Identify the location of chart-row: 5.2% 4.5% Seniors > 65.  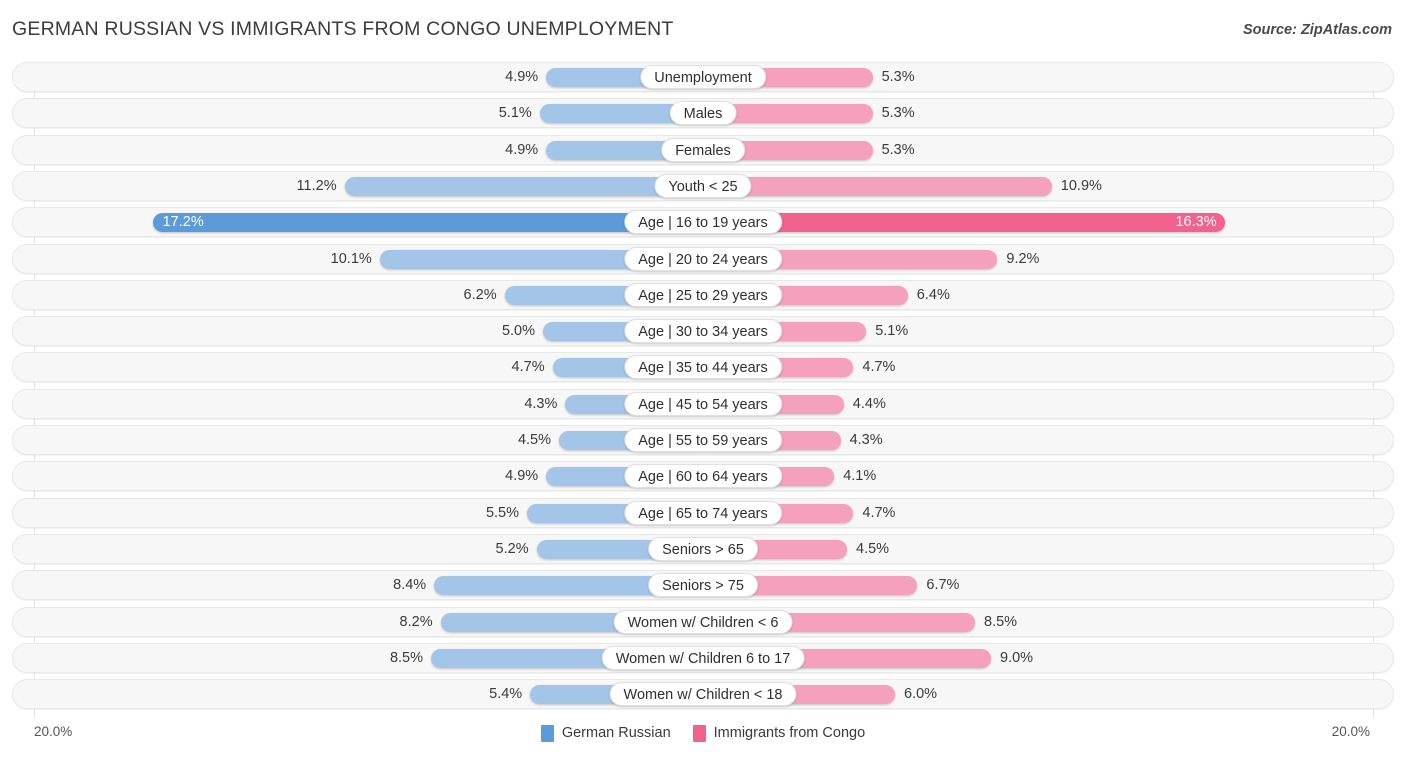
(703, 548).